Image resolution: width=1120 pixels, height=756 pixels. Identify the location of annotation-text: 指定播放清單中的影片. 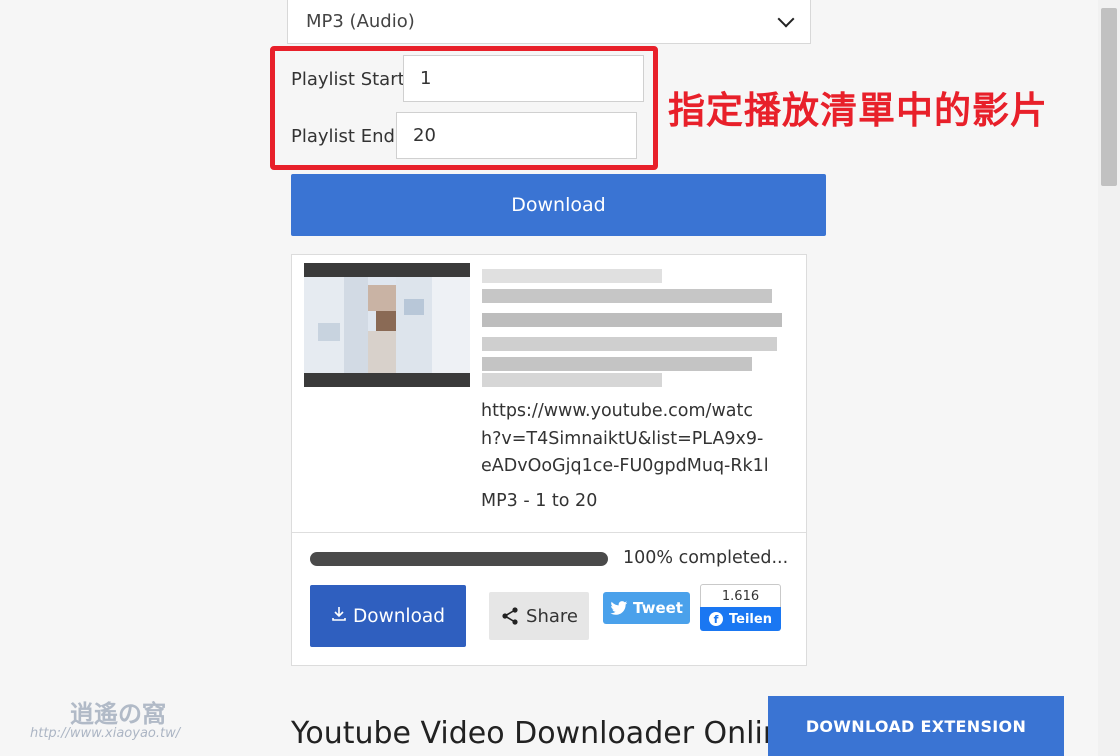
(858, 110).